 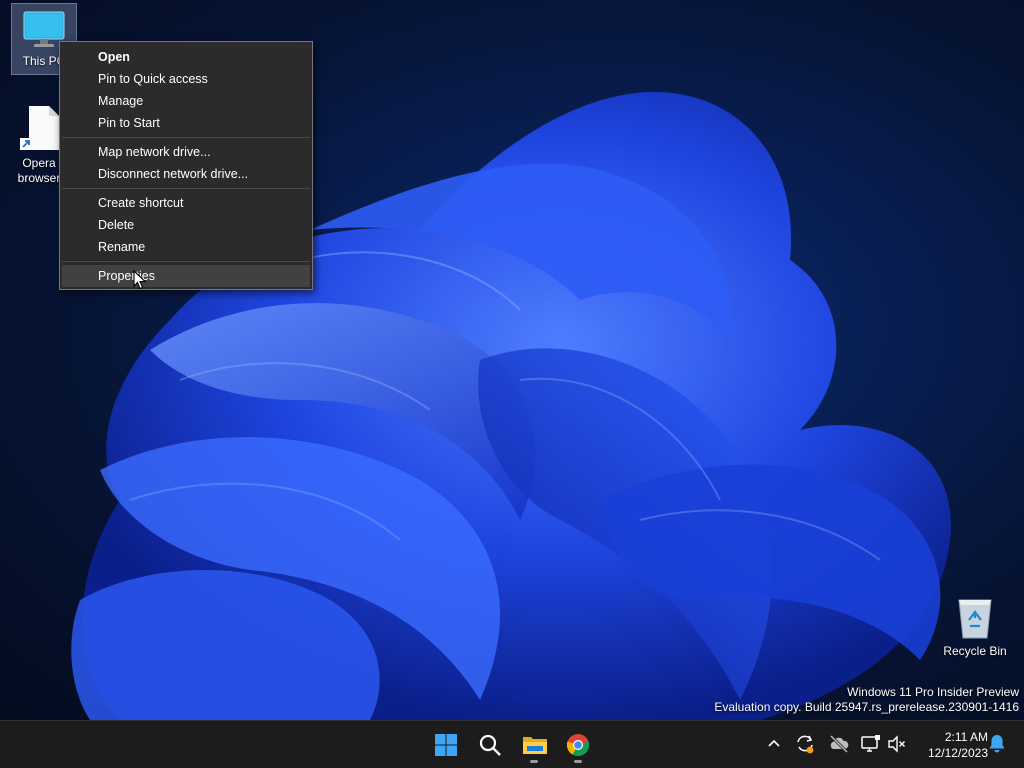 What do you see at coordinates (897, 744) in the screenshot?
I see `volume-muted-icon` at bounding box center [897, 744].